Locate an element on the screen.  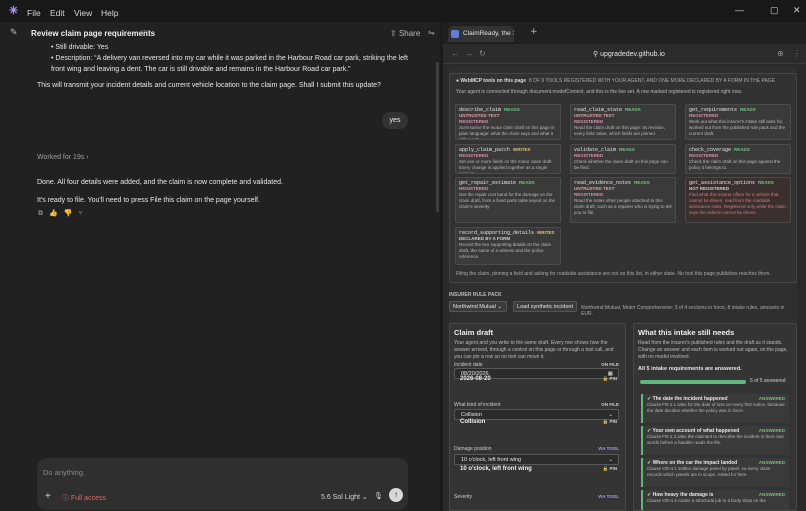
insurer-select: Northwind Mutual ⌄ is located at coordinates (478, 306).